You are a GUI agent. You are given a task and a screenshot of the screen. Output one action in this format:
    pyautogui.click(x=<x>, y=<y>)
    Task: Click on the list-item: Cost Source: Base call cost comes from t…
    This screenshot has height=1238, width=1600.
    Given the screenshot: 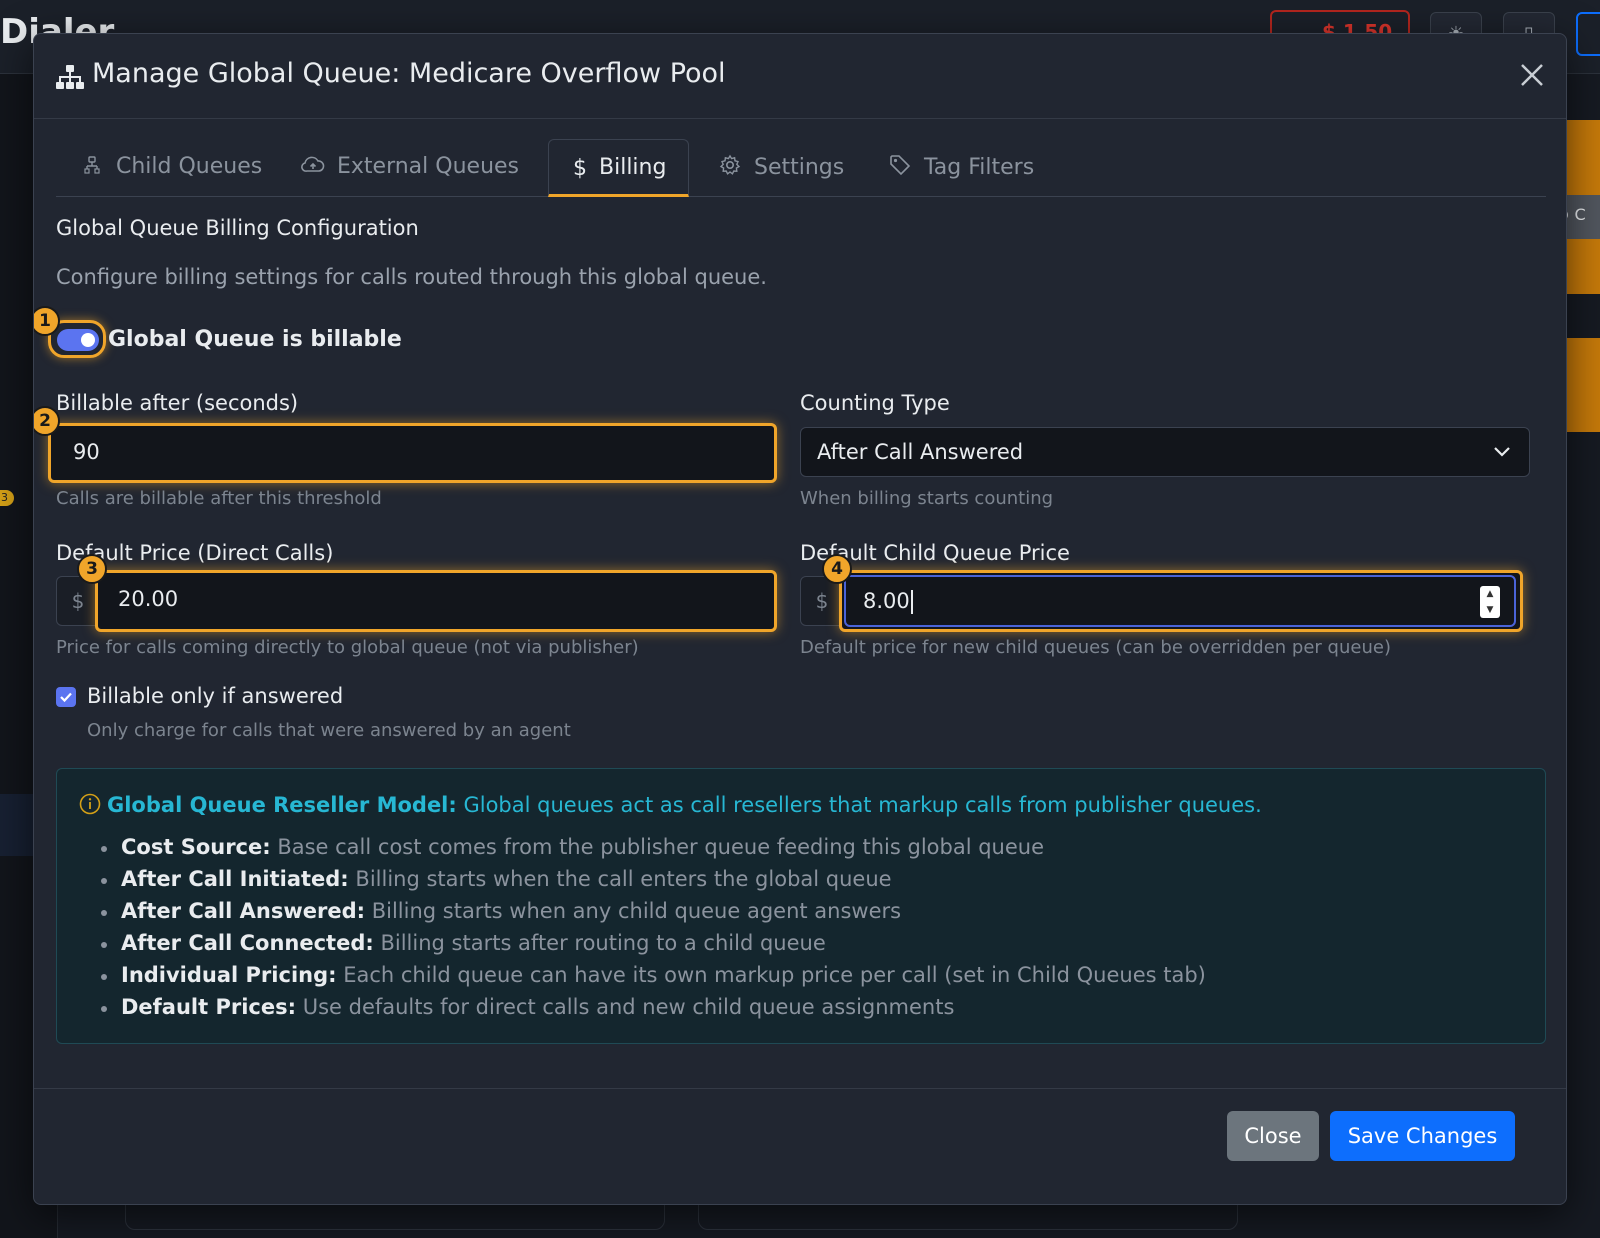 What is the action you would take?
    pyautogui.click(x=653, y=851)
    